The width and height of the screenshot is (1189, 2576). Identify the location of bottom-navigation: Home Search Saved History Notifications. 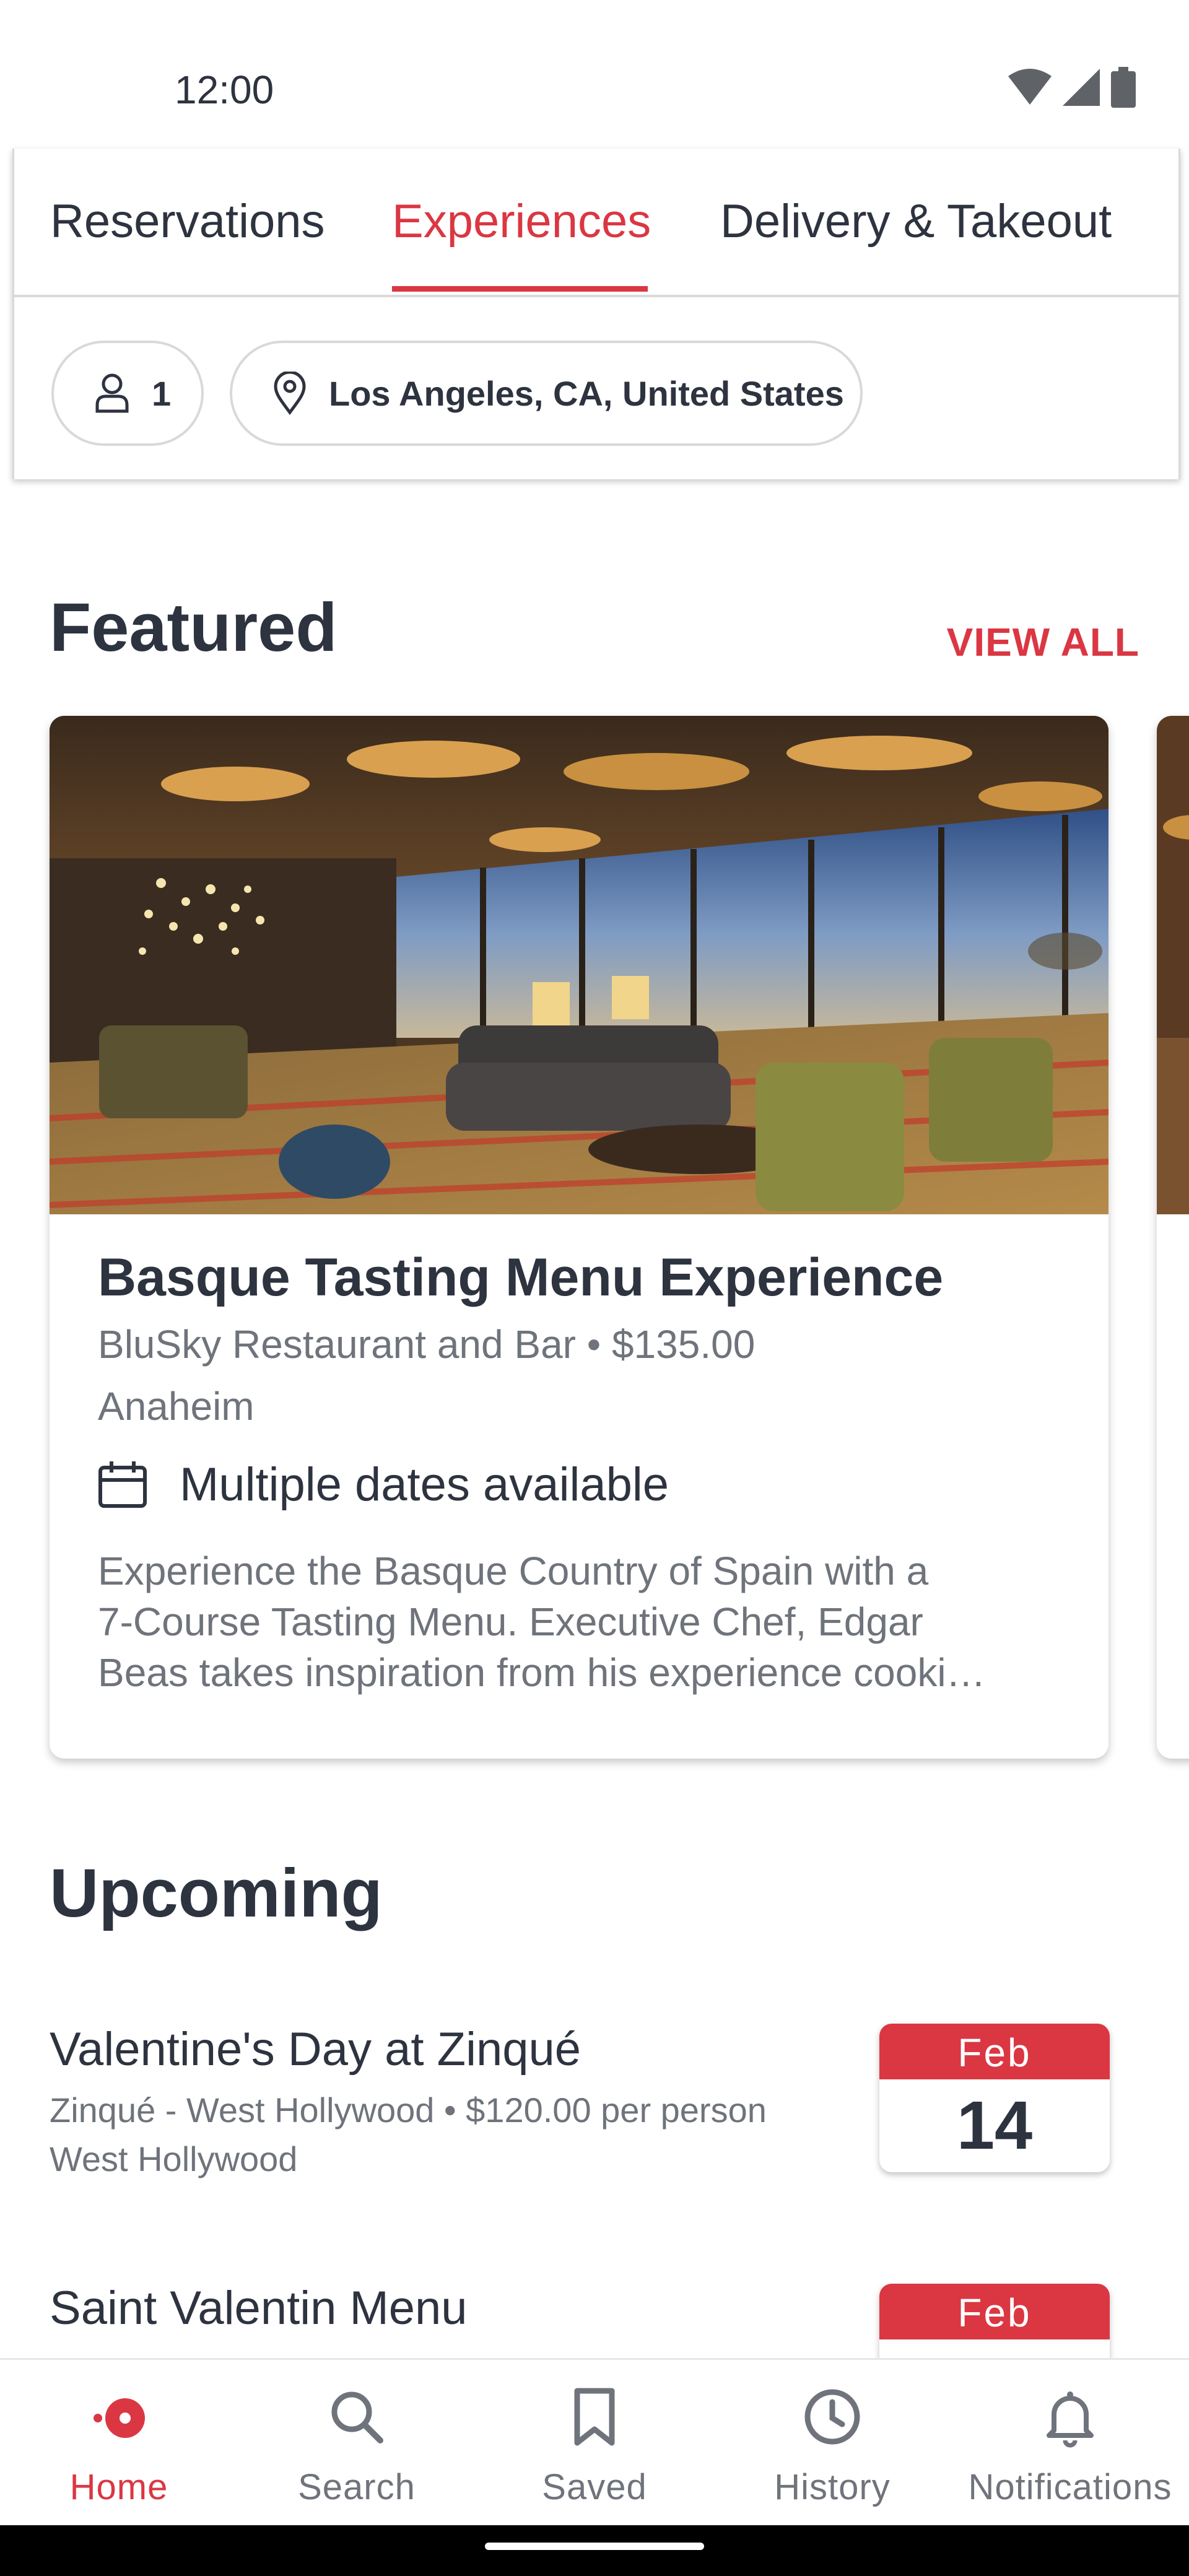
(594, 2442).